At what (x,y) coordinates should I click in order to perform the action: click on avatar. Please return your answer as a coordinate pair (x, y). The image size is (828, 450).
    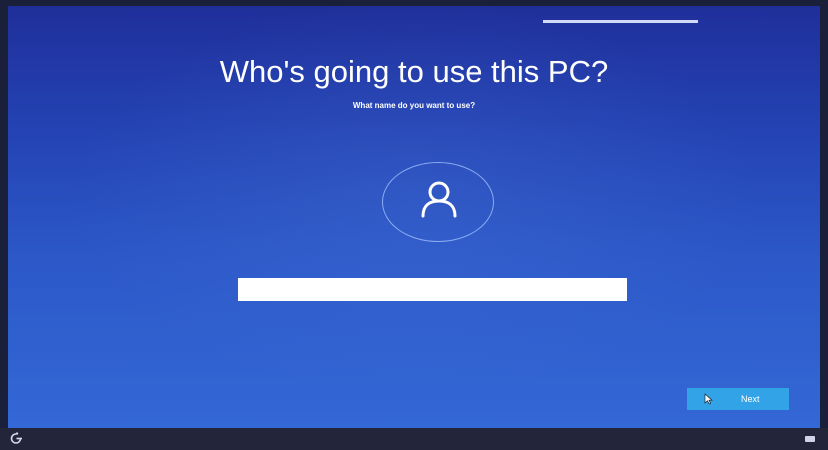
    Looking at the image, I should click on (438, 202).